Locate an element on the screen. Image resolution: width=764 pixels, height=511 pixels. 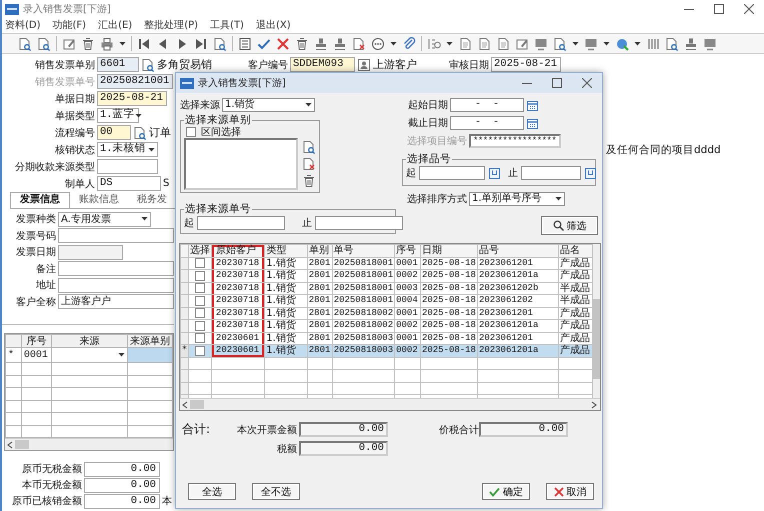
column-header: 来源 is located at coordinates (89, 341).